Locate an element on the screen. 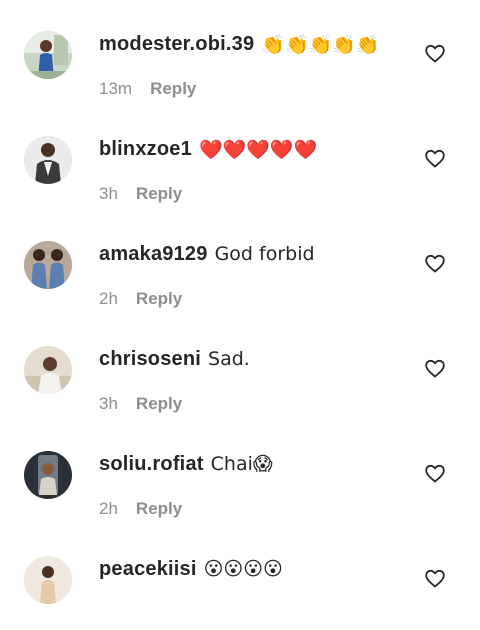 The height and width of the screenshot is (630, 480). comment-username: soliu.rofiat is located at coordinates (151, 464).